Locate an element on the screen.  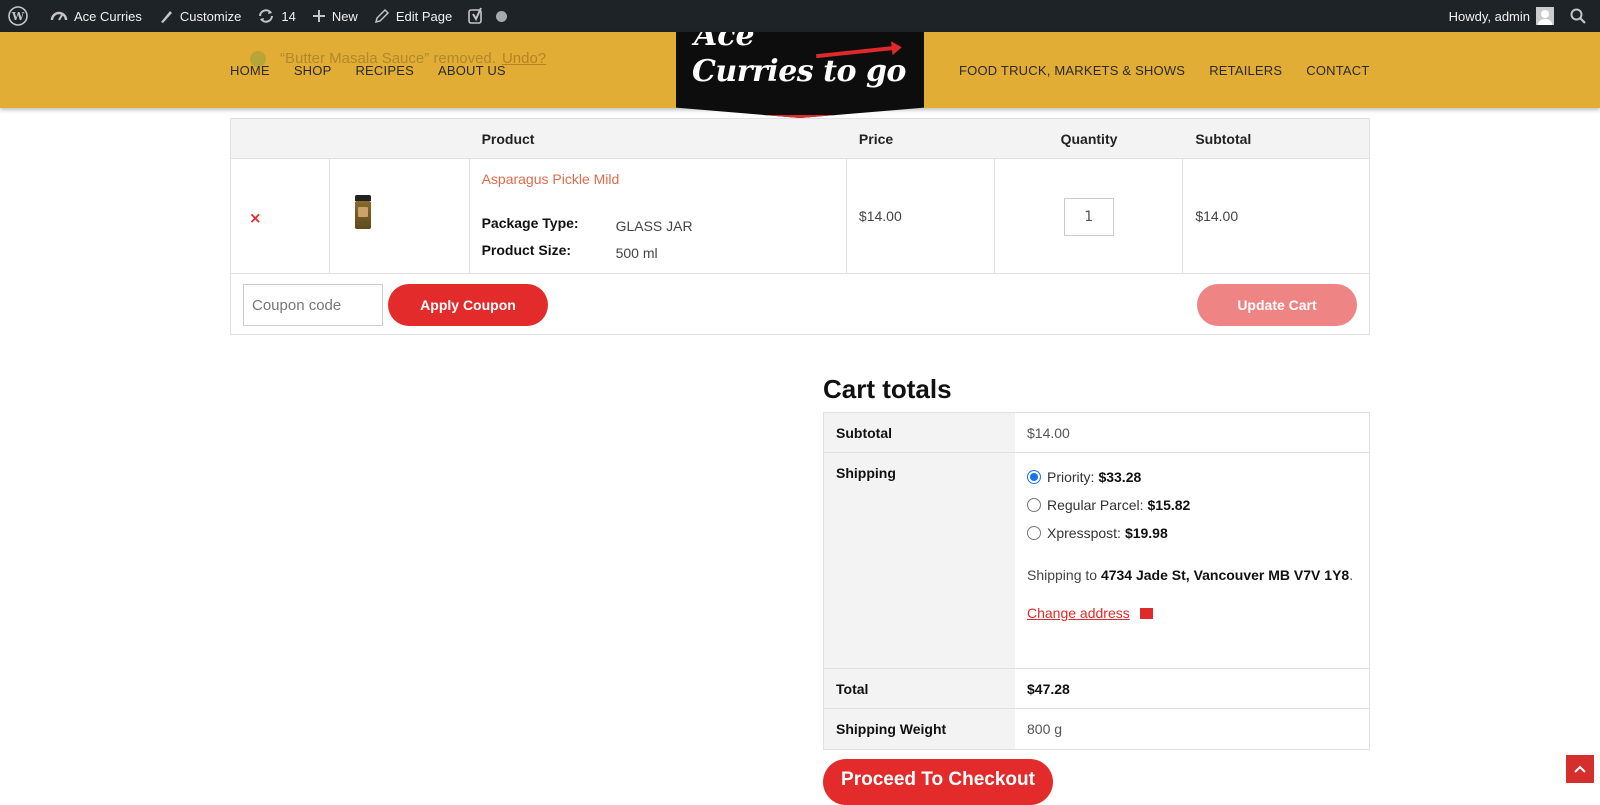
shipping-label: Shipping is located at coordinates (919, 560).